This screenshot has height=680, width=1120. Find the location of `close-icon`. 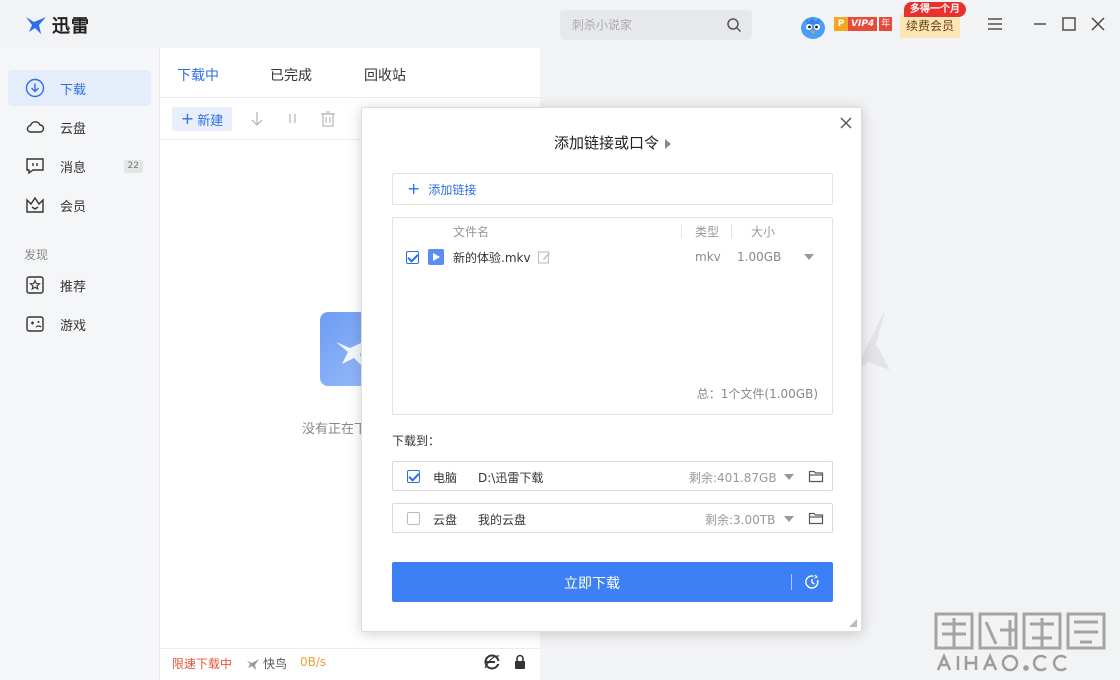

close-icon is located at coordinates (1098, 24).